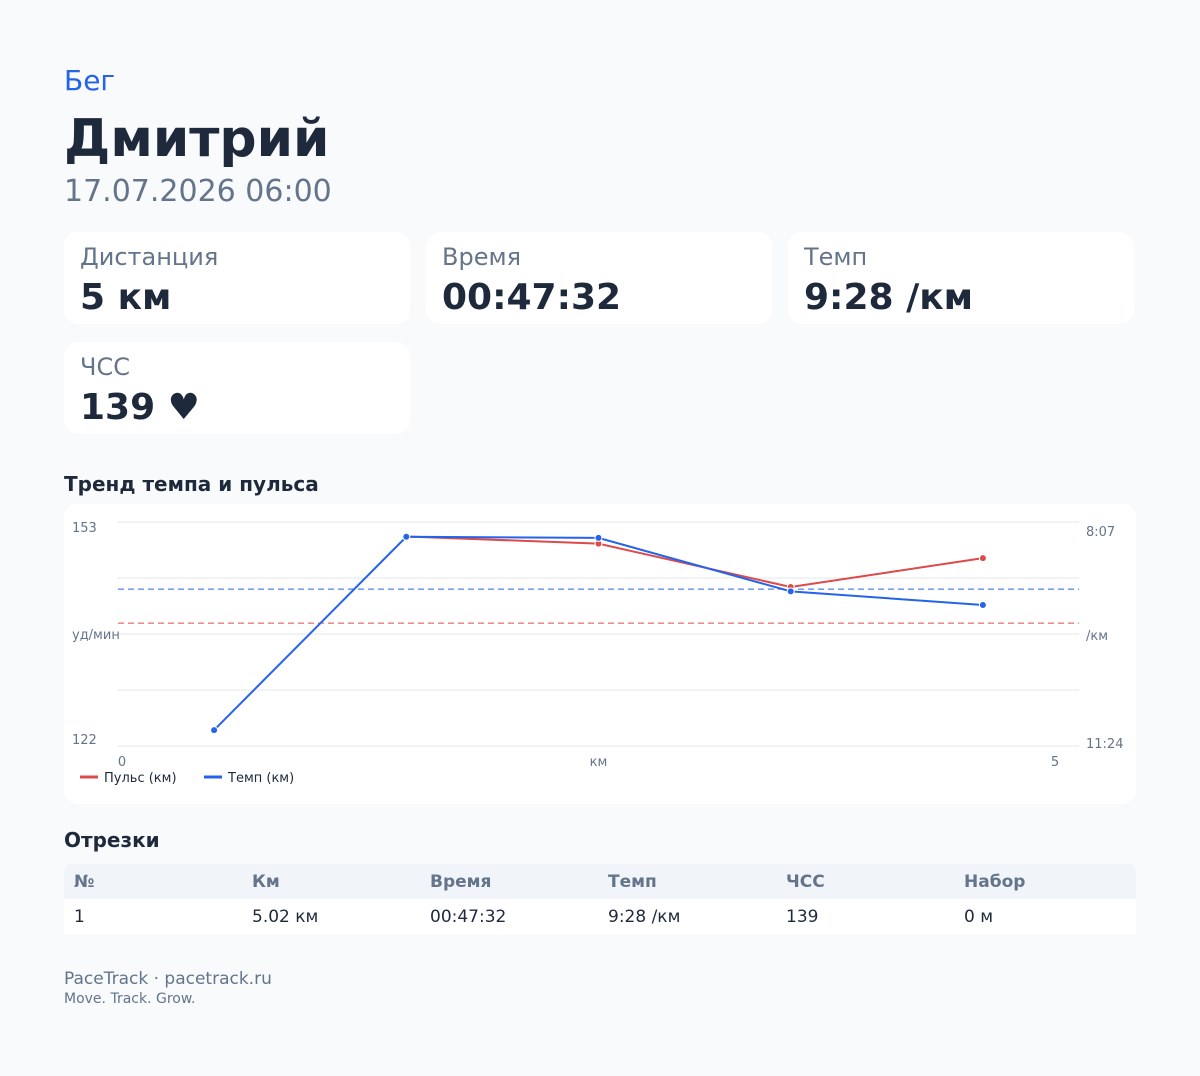  Describe the element at coordinates (865, 916) in the screenshot. I see `table-cell: 139` at that location.